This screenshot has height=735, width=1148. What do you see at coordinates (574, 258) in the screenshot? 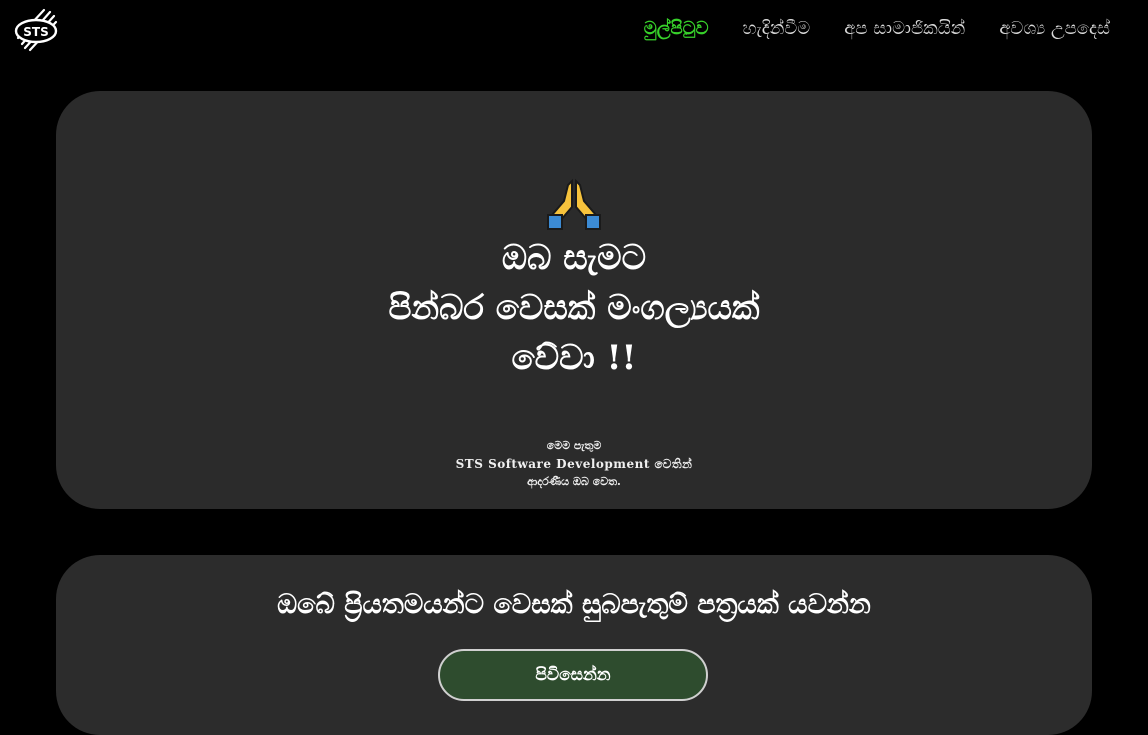
I see `greeting-line-1: ඔබ සැමට` at bounding box center [574, 258].